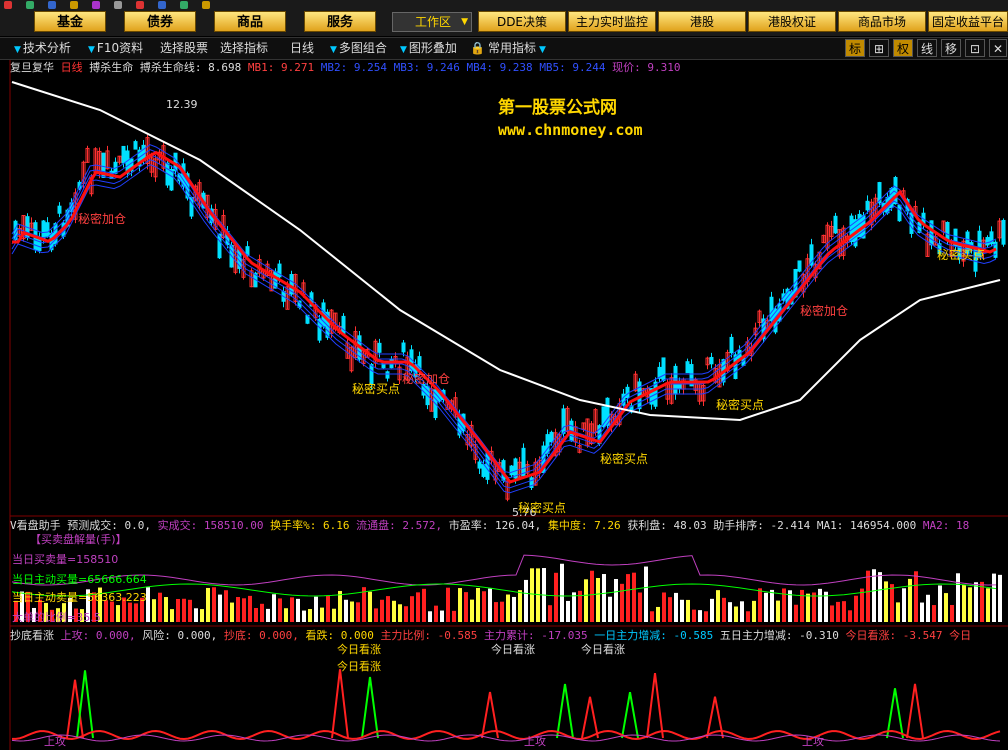  Describe the element at coordinates (426, 379) in the screenshot. I see `signal-add: 秘密加仓` at that location.